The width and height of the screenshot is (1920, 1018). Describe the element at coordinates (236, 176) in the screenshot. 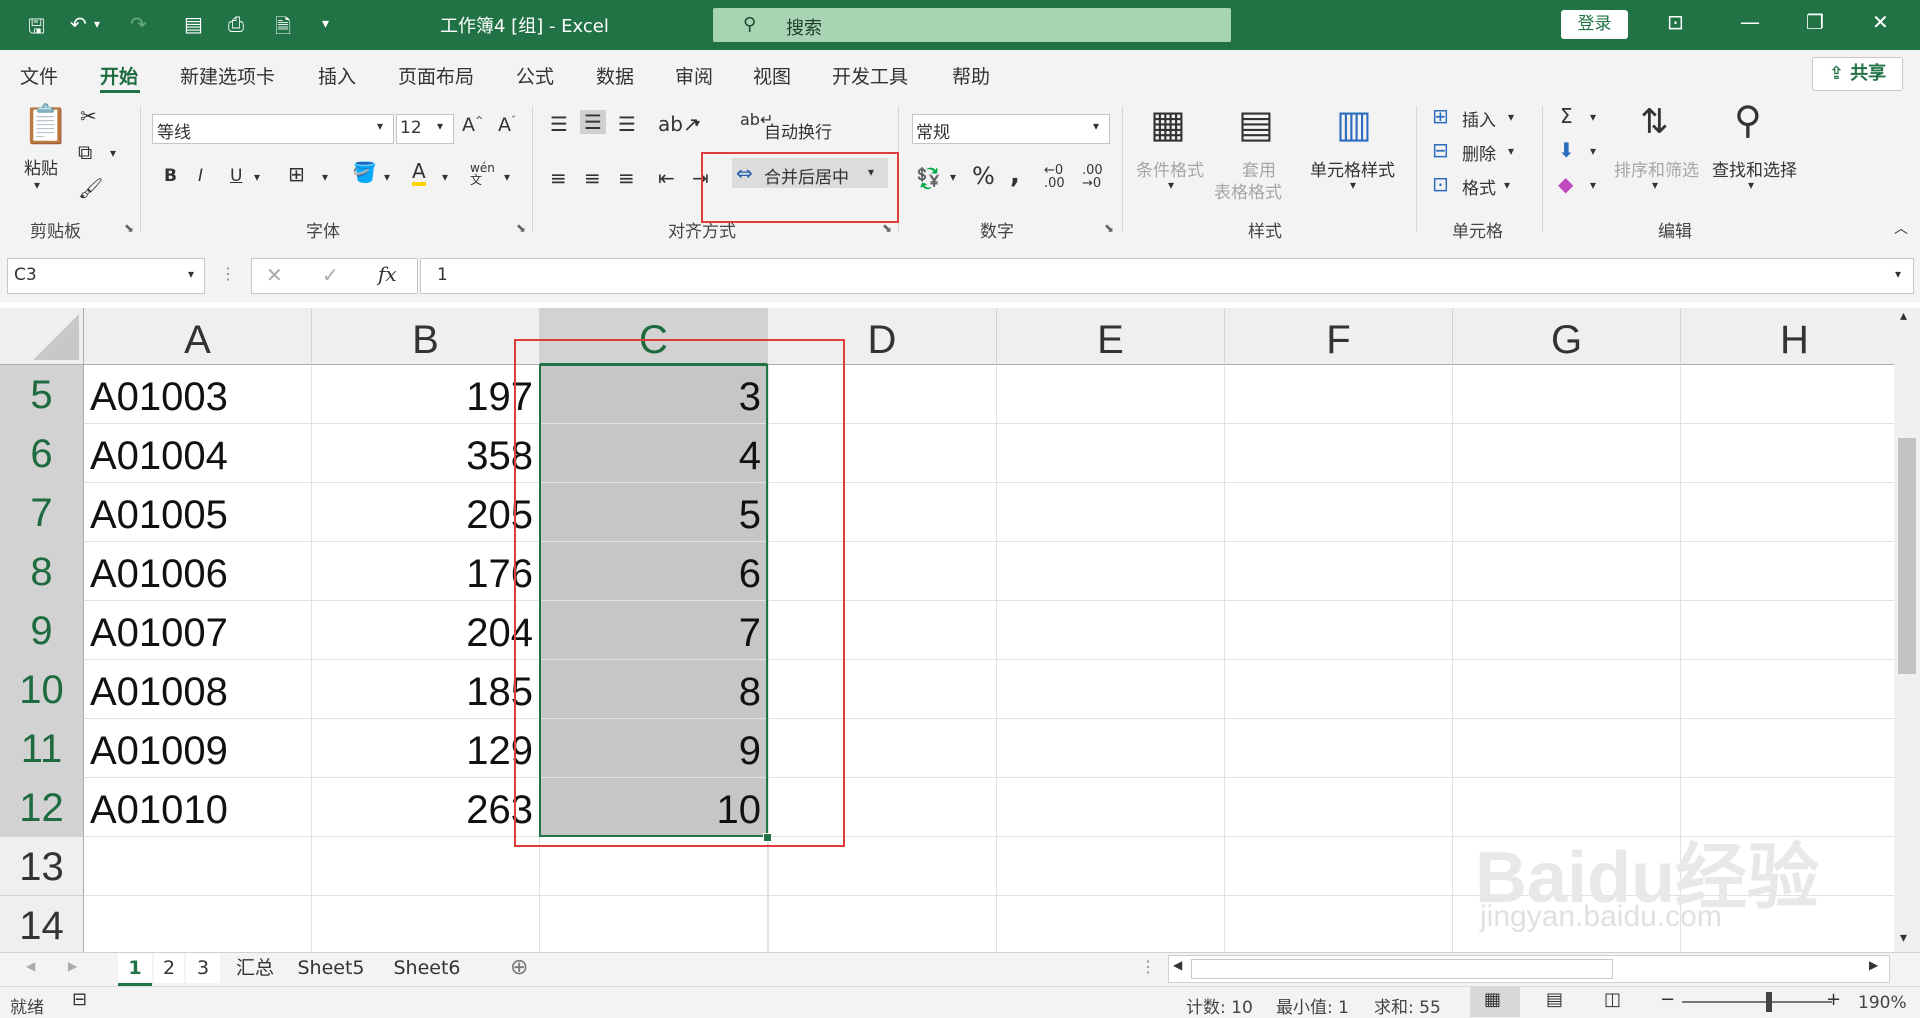

I see `underline-button: U` at that location.